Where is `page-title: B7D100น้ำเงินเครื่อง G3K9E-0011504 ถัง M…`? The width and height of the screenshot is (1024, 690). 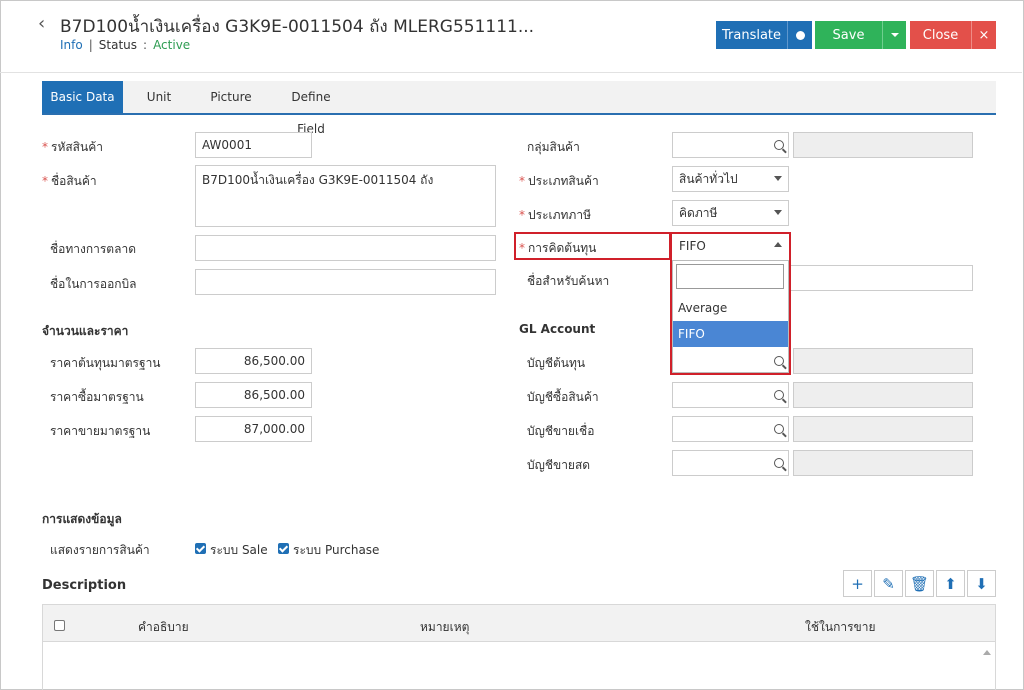 page-title: B7D100น้ำเงินเครื่อง G3K9E-0011504 ถัง M… is located at coordinates (297, 27).